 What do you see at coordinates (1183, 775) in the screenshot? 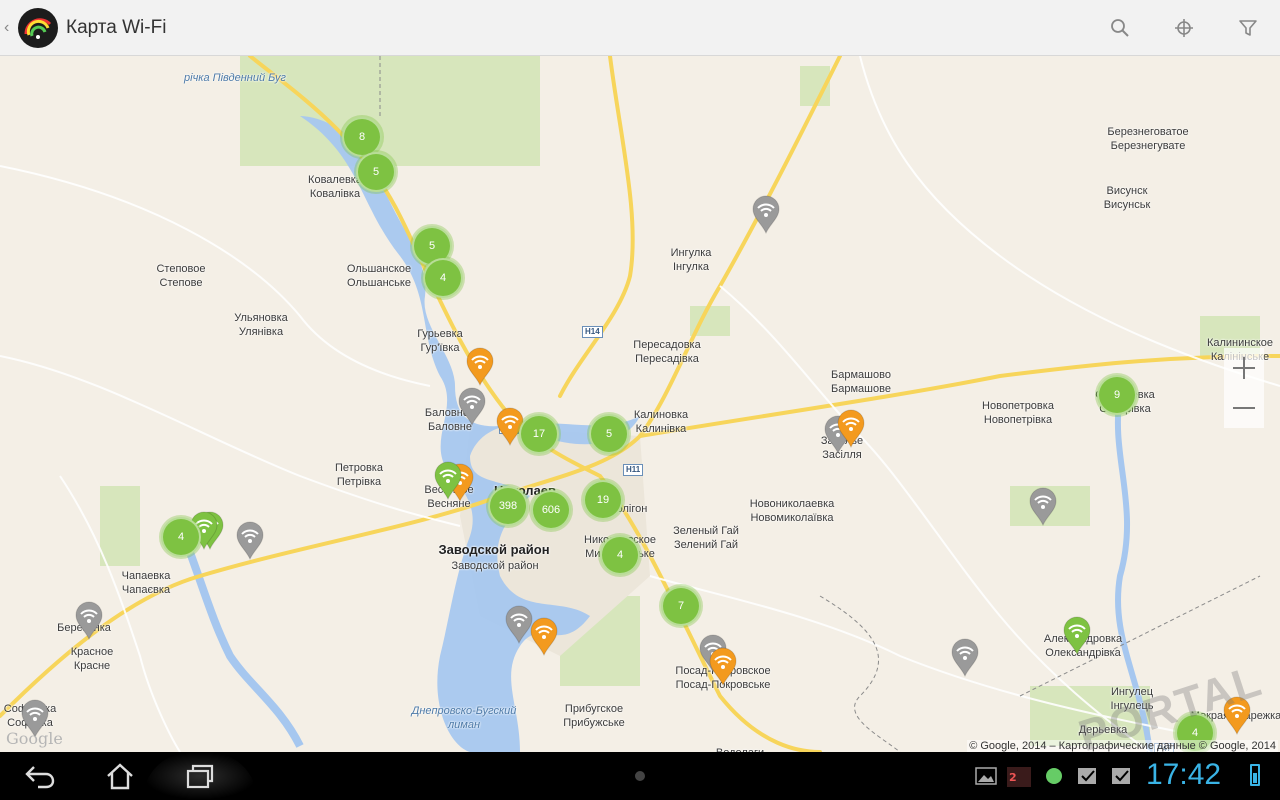
I see `status-clock: 17:42` at bounding box center [1183, 775].